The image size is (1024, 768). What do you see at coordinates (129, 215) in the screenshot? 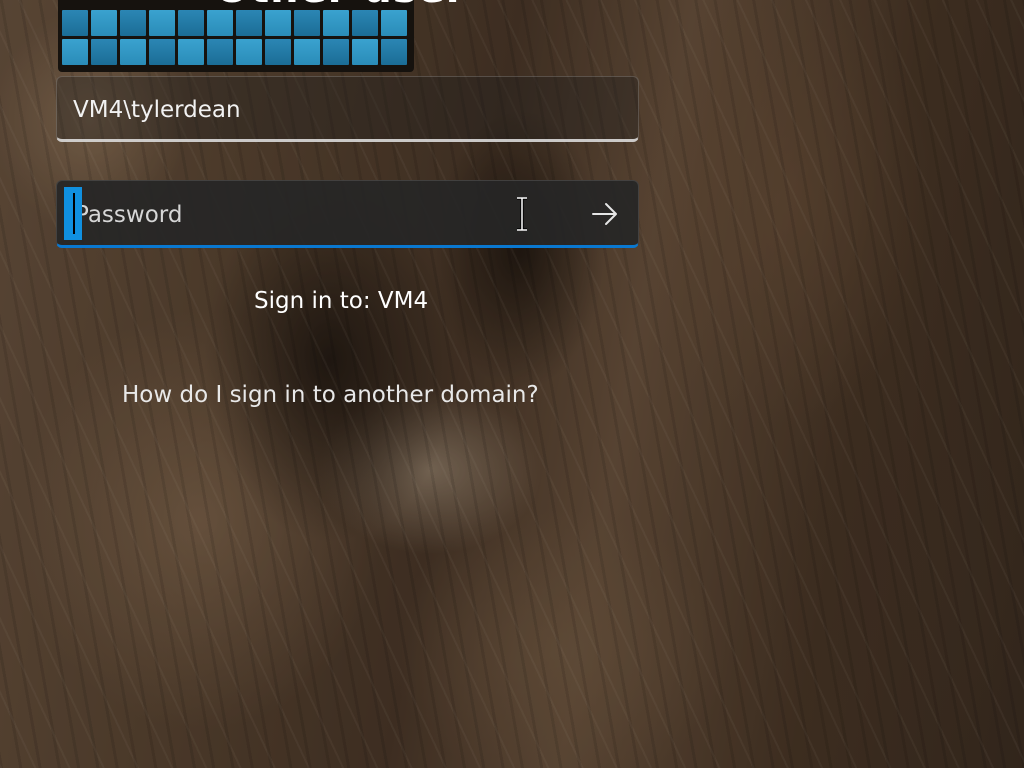
I see `password-placeholder: Password` at bounding box center [129, 215].